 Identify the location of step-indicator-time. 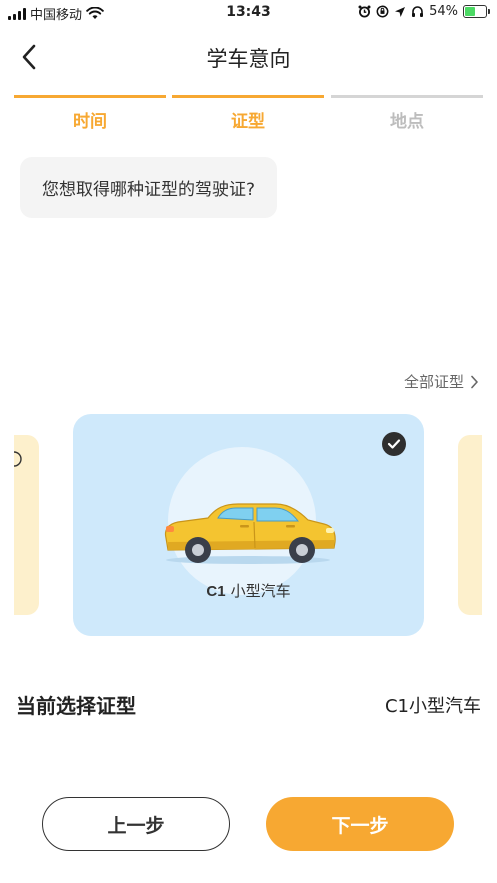
(90, 96).